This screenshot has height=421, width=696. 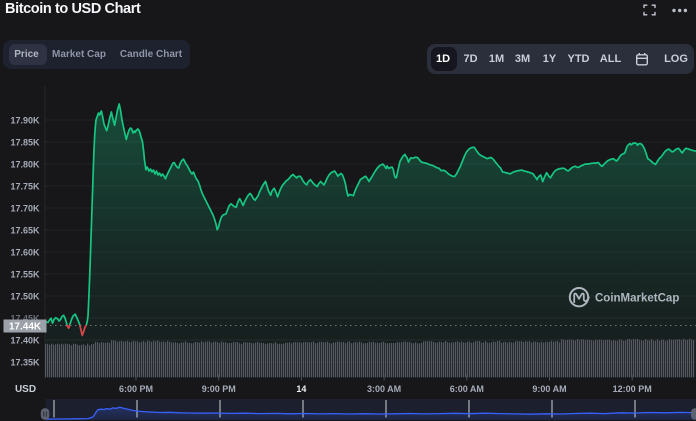 I want to click on svg-text: 14, so click(x=301, y=389).